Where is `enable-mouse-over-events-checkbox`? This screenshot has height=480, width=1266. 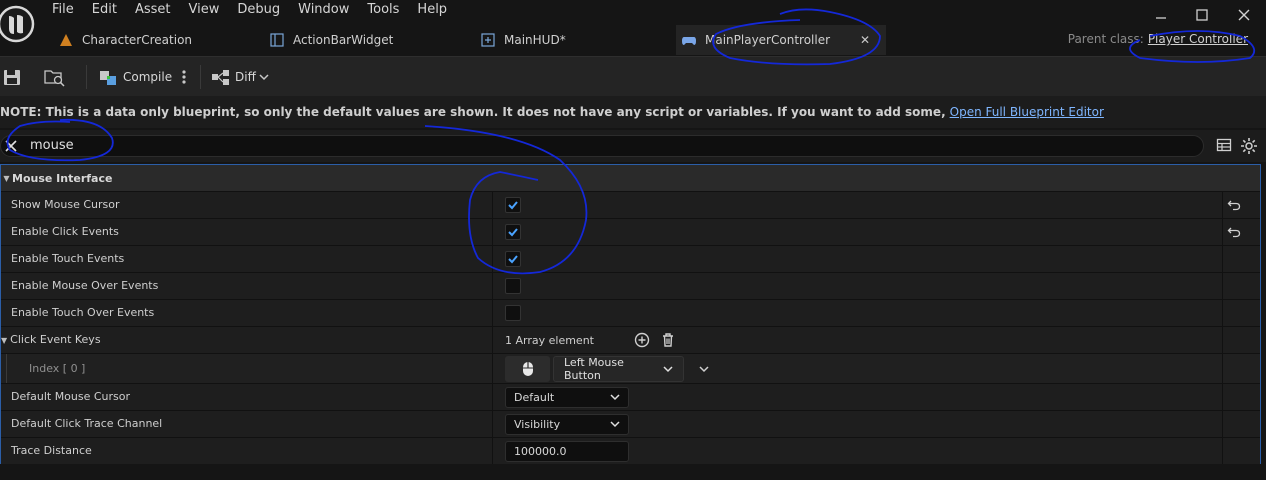 enable-mouse-over-events-checkbox is located at coordinates (513, 286).